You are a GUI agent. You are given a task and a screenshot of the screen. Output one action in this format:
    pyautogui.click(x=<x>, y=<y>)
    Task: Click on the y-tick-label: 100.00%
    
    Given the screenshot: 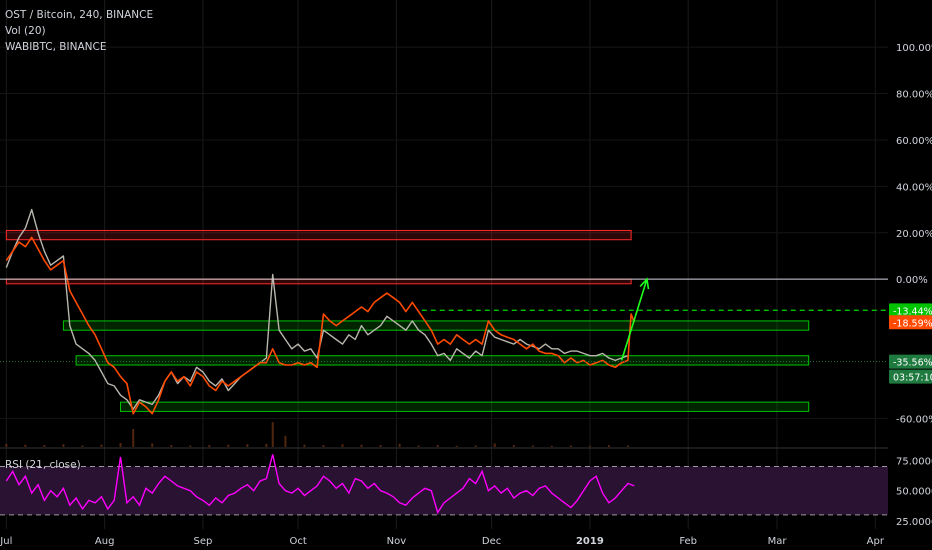 What is the action you would take?
    pyautogui.click(x=914, y=48)
    